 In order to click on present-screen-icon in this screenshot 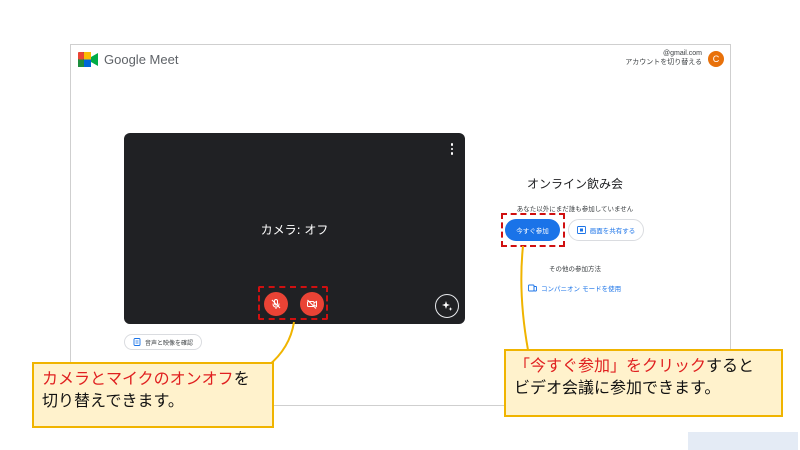, I will do `click(581, 230)`.